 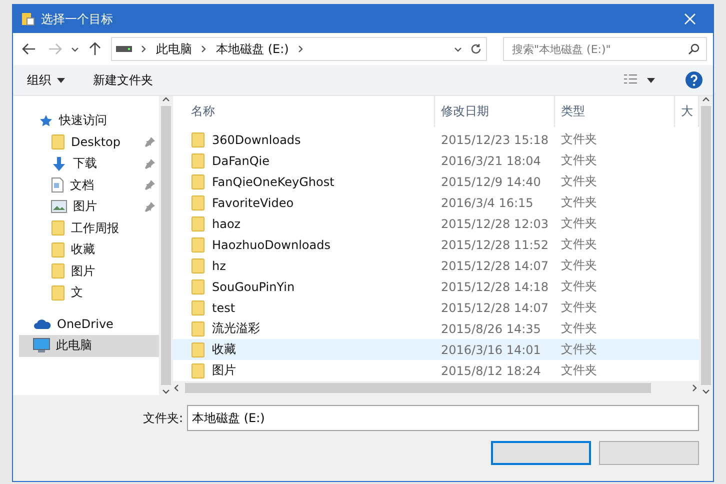 I want to click on file-row: test 2015/12/28 14:07 文件夹, so click(x=436, y=307).